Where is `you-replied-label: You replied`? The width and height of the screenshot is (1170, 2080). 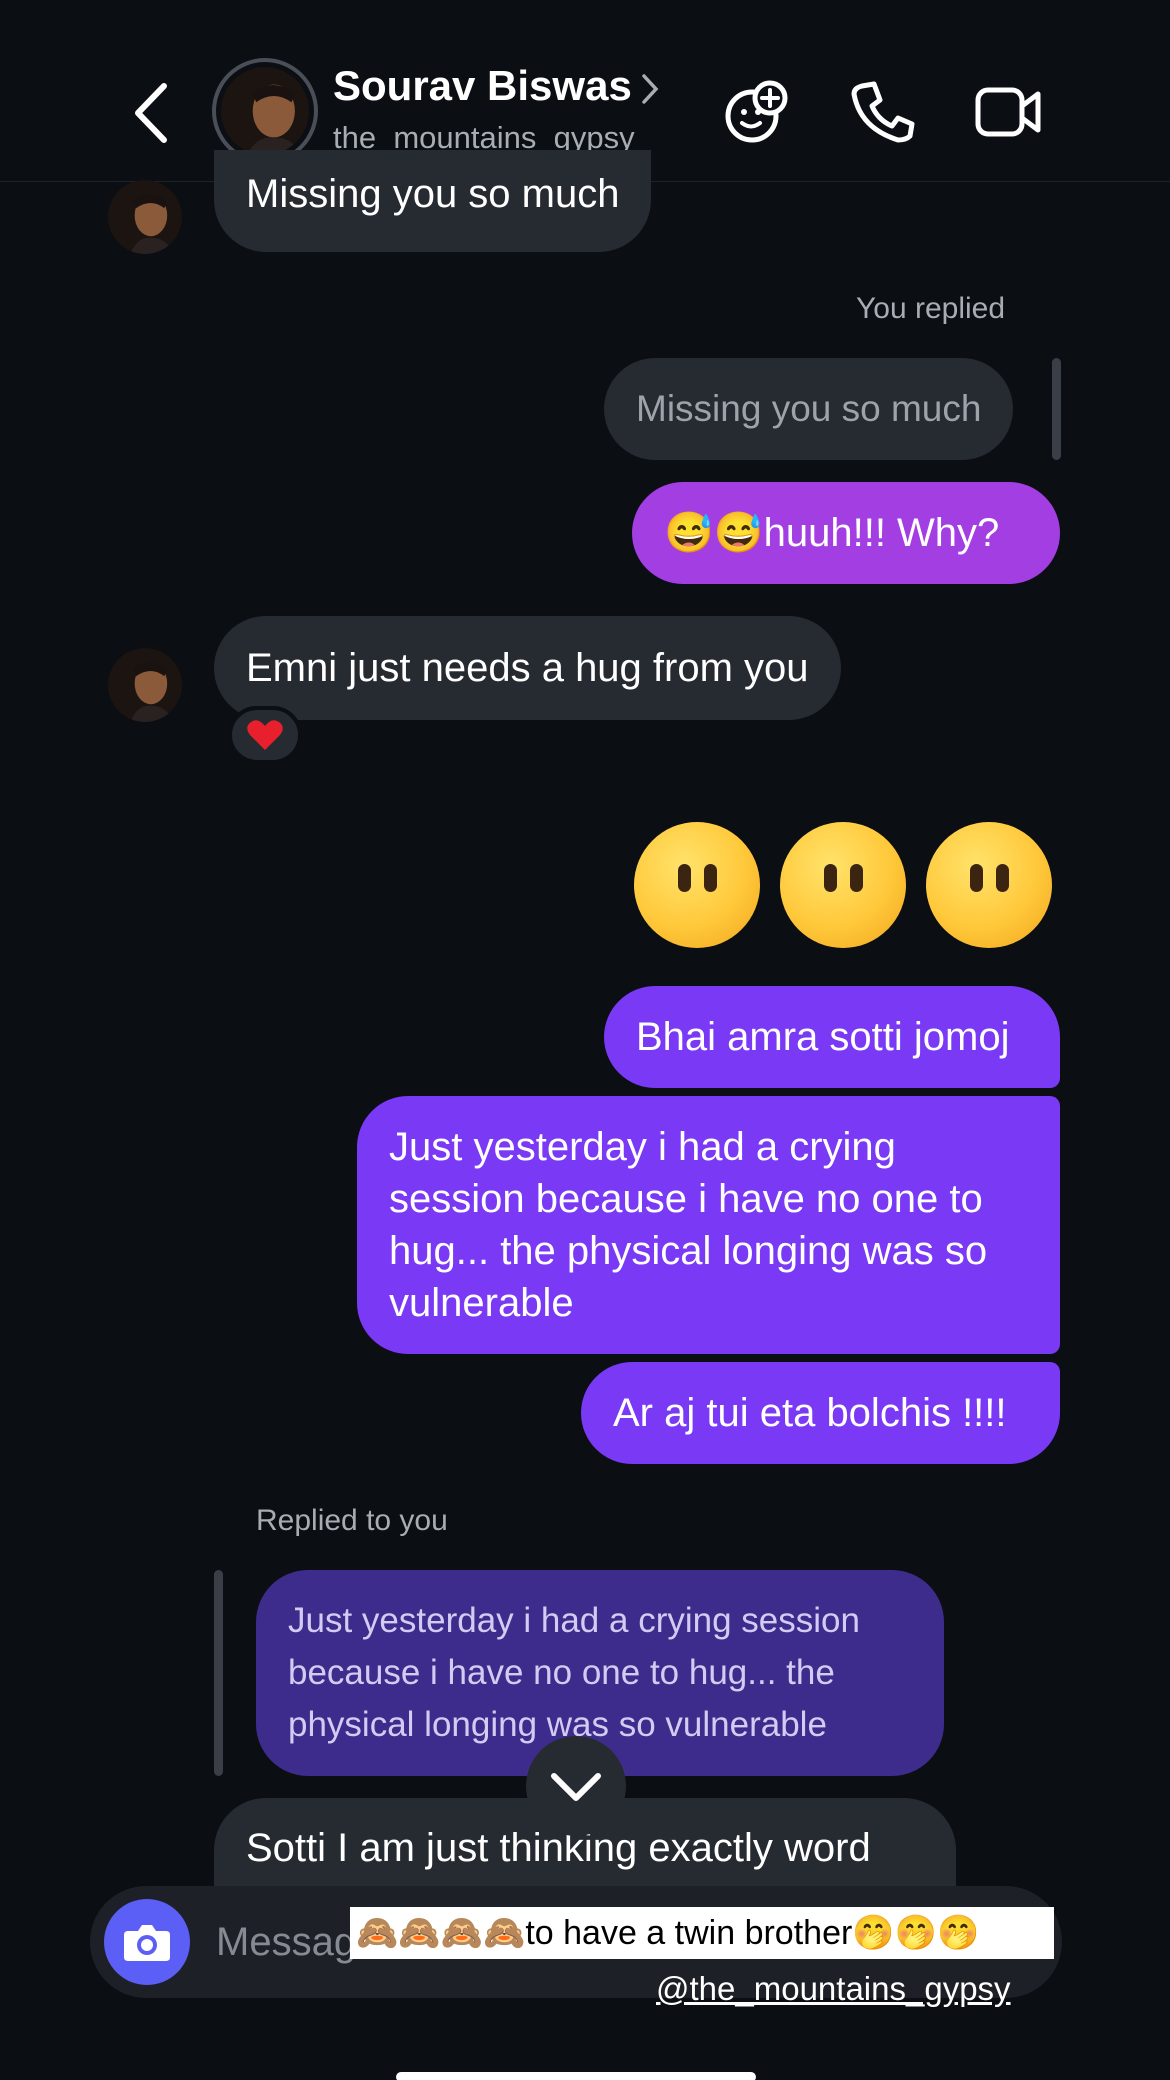
you-replied-label: You replied is located at coordinates (931, 308).